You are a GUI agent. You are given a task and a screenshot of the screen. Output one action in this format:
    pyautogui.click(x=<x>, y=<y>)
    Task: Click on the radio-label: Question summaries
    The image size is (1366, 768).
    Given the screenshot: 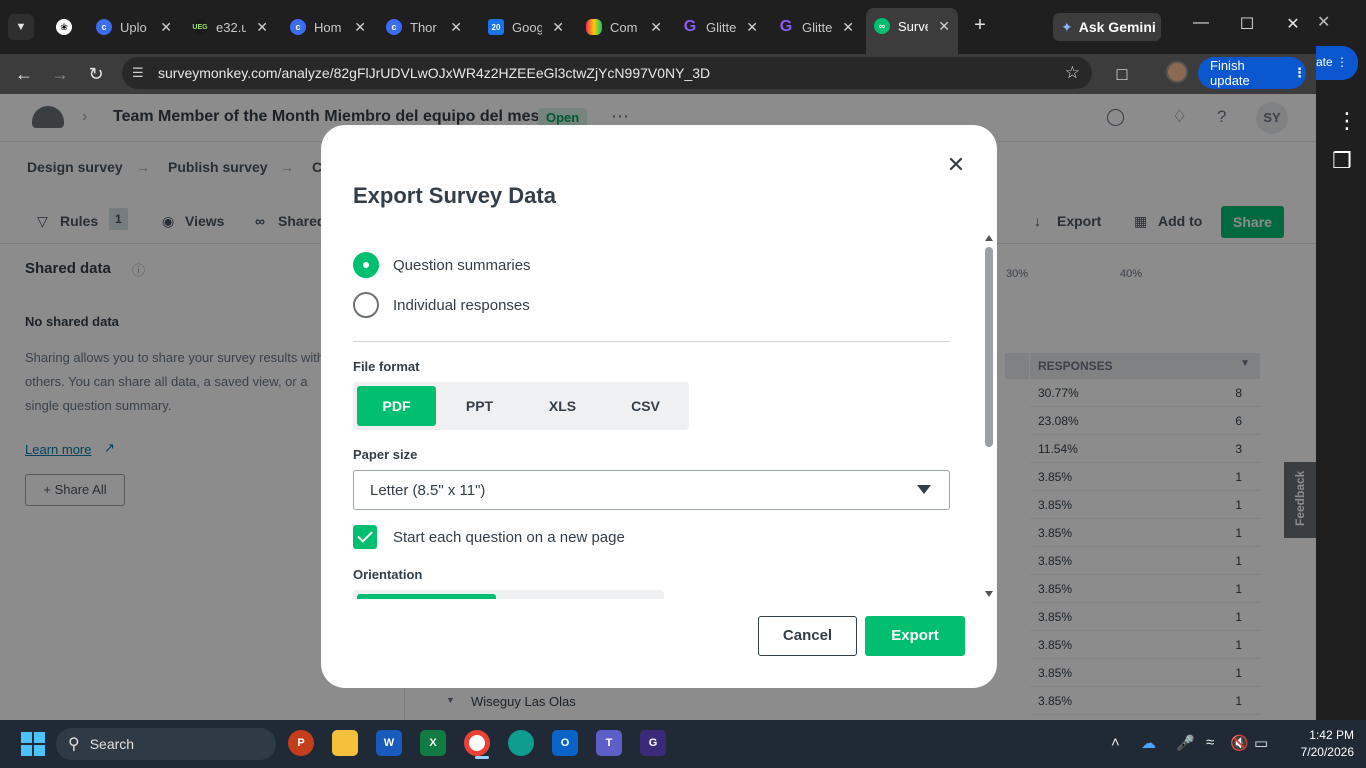 What is the action you would take?
    pyautogui.click(x=462, y=265)
    